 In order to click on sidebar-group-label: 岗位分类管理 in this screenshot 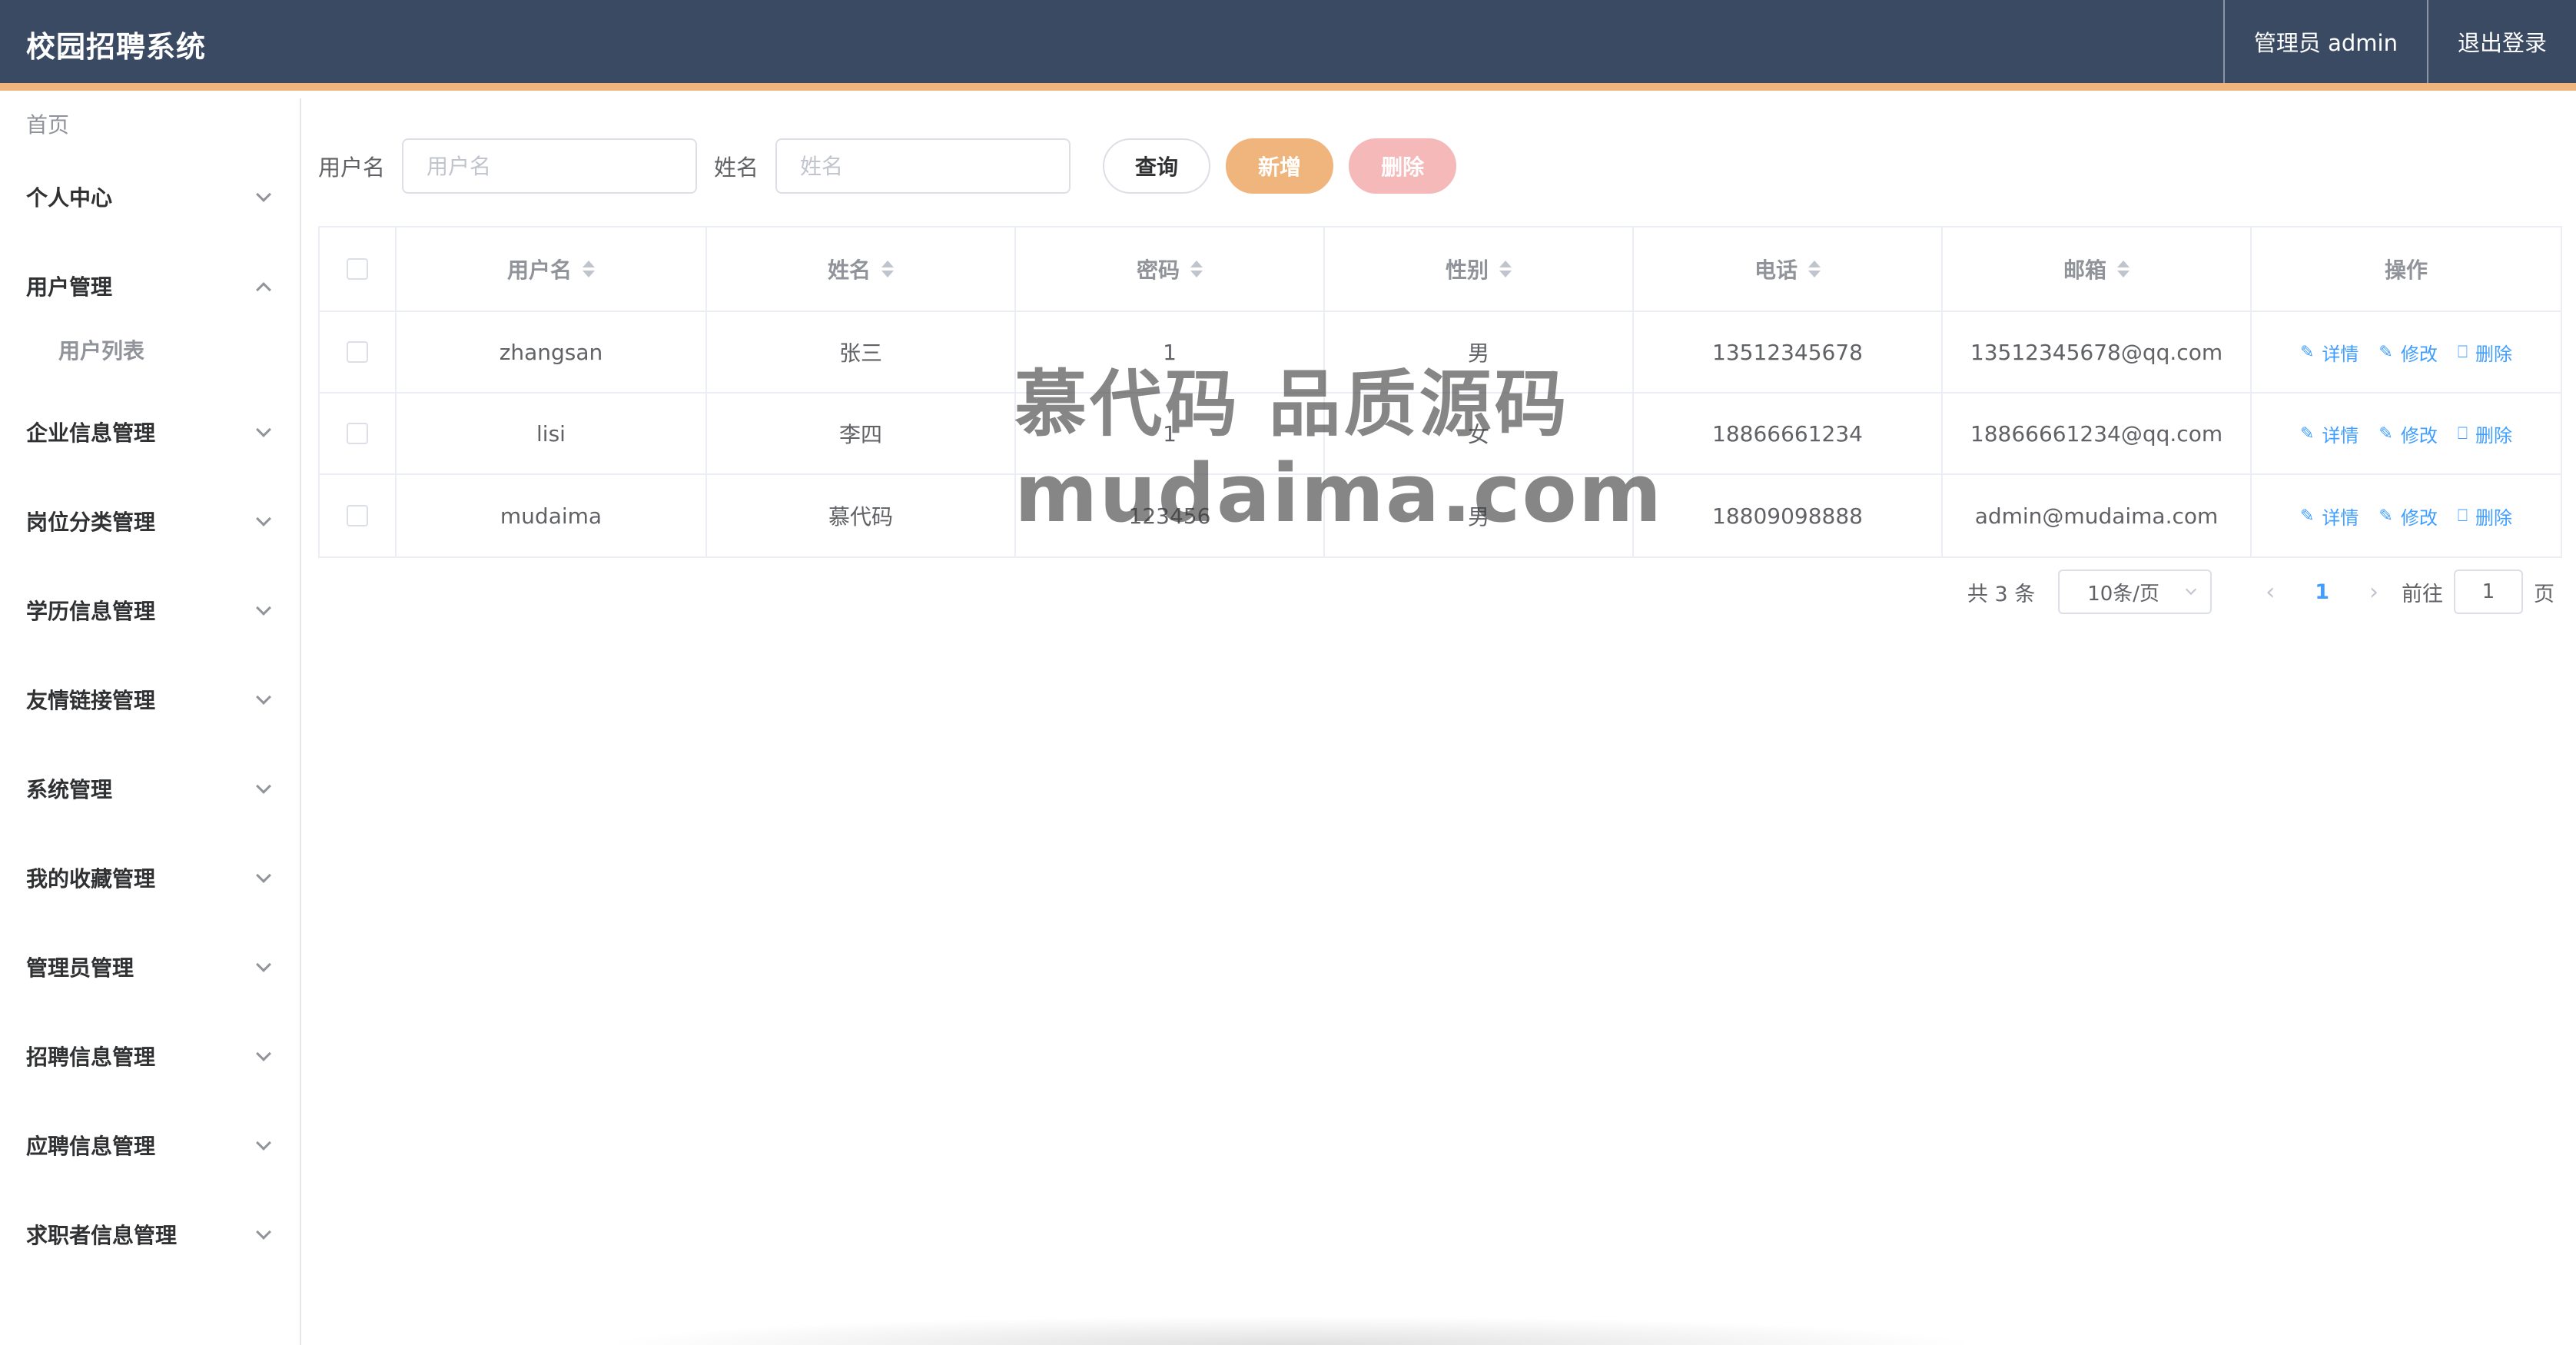, I will do `click(91, 522)`.